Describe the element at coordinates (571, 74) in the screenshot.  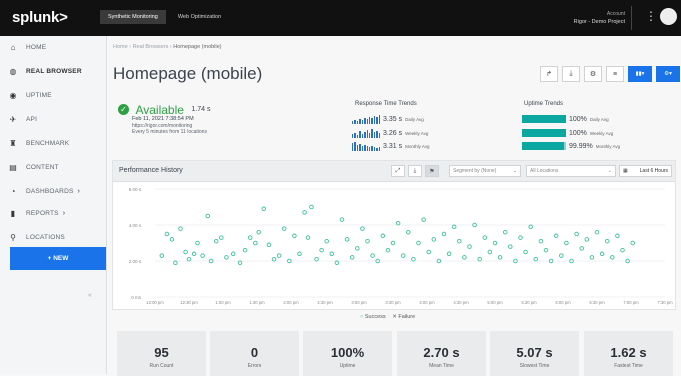
I see `download-button: ⤓` at that location.